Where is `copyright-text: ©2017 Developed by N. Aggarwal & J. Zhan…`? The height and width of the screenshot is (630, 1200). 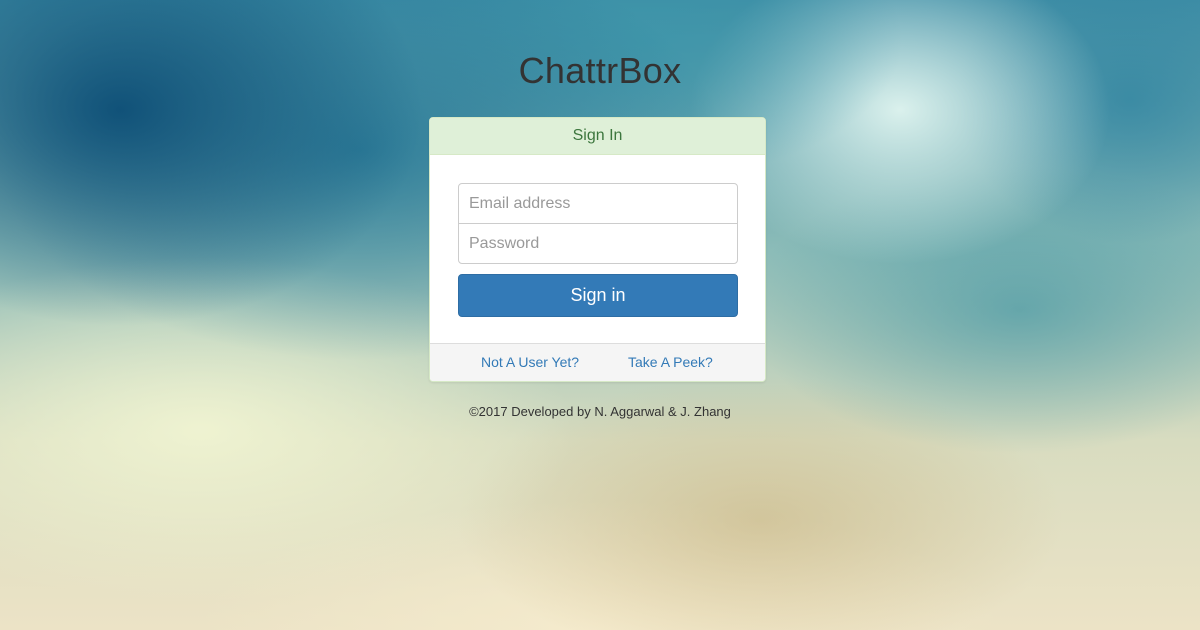 copyright-text: ©2017 Developed by N. Aggarwal & J. Zhan… is located at coordinates (600, 411).